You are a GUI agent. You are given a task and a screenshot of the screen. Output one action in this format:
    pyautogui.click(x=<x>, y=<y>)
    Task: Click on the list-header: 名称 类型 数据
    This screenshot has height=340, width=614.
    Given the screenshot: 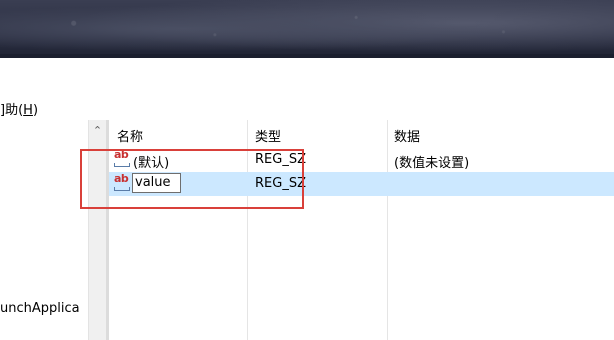 What is the action you would take?
    pyautogui.click(x=361, y=134)
    